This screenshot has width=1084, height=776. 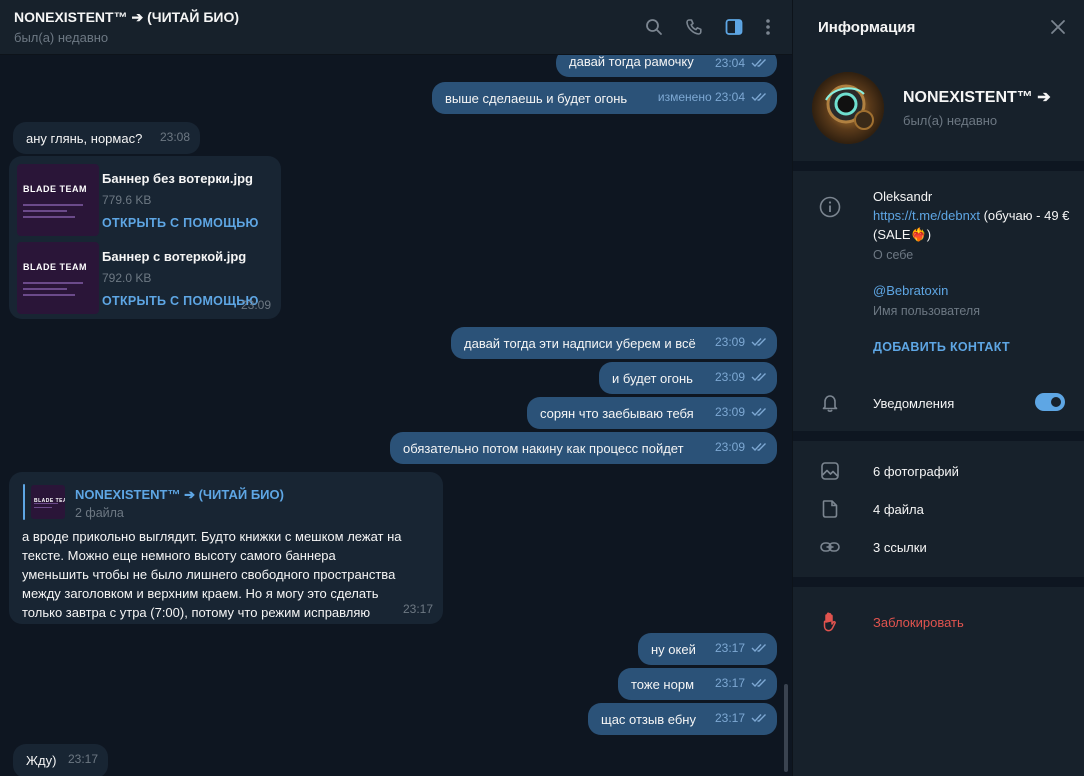 I want to click on message-meta: изменено 23:04, so click(x=712, y=97).